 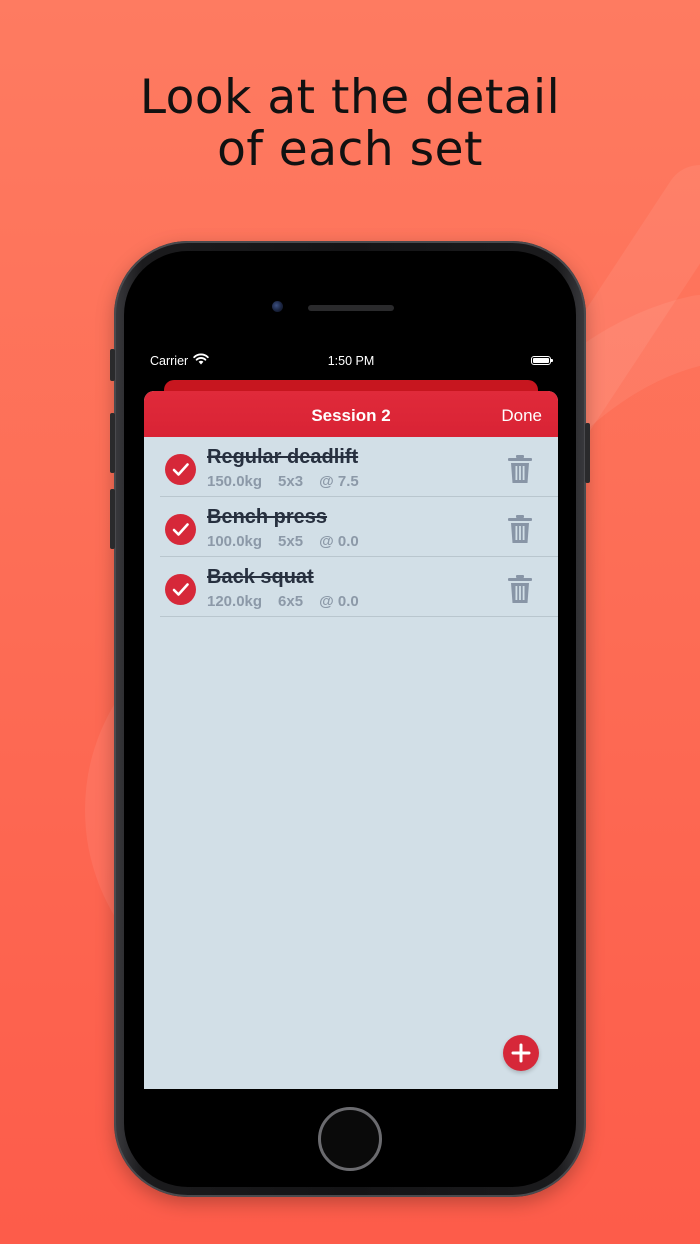 I want to click on exercise-row: Bench press 100.0kg 5x5 @ 0.0, so click(x=351, y=527).